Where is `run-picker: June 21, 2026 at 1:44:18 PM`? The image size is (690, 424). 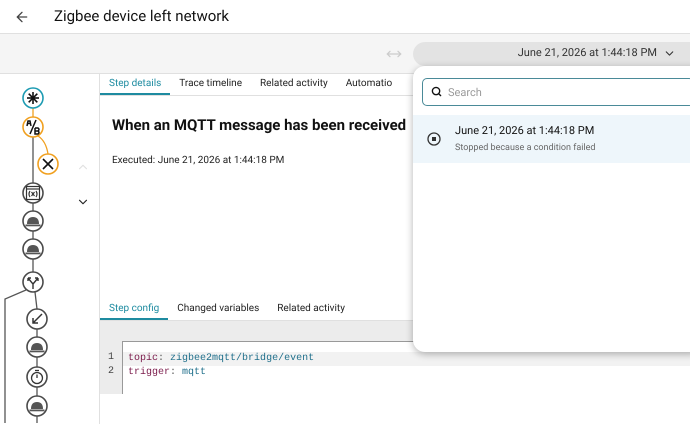
run-picker: June 21, 2026 at 1:44:18 PM is located at coordinates (551, 54).